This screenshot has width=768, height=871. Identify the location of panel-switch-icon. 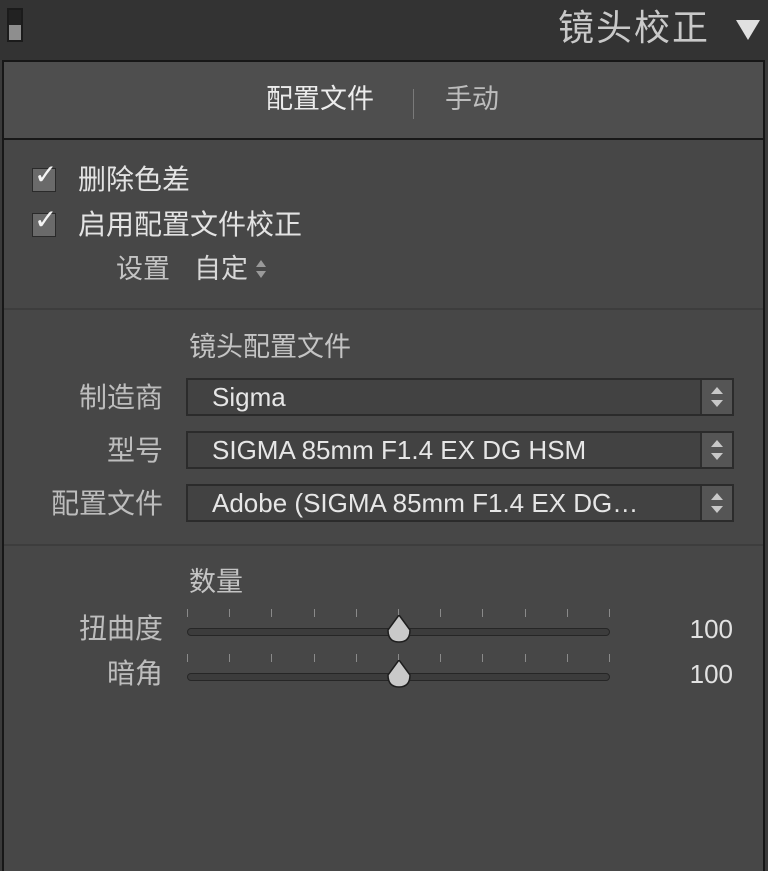
(15, 25).